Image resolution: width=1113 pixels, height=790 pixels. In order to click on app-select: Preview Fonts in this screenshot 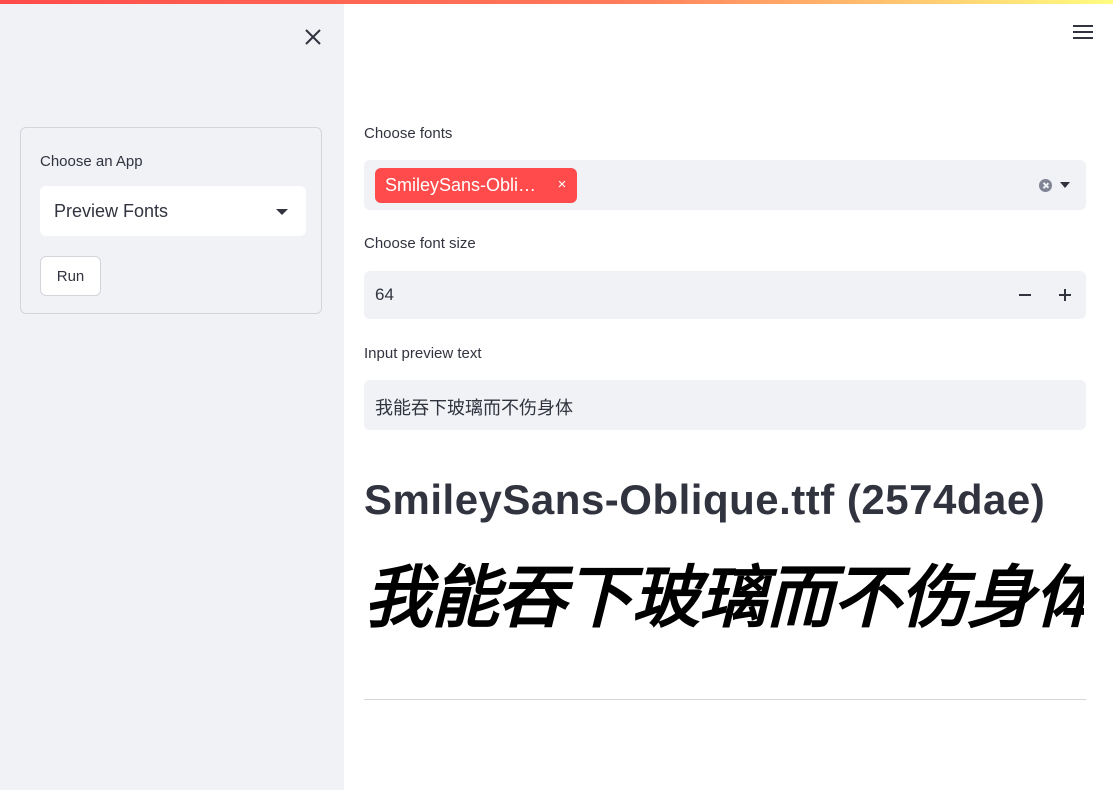, I will do `click(173, 211)`.